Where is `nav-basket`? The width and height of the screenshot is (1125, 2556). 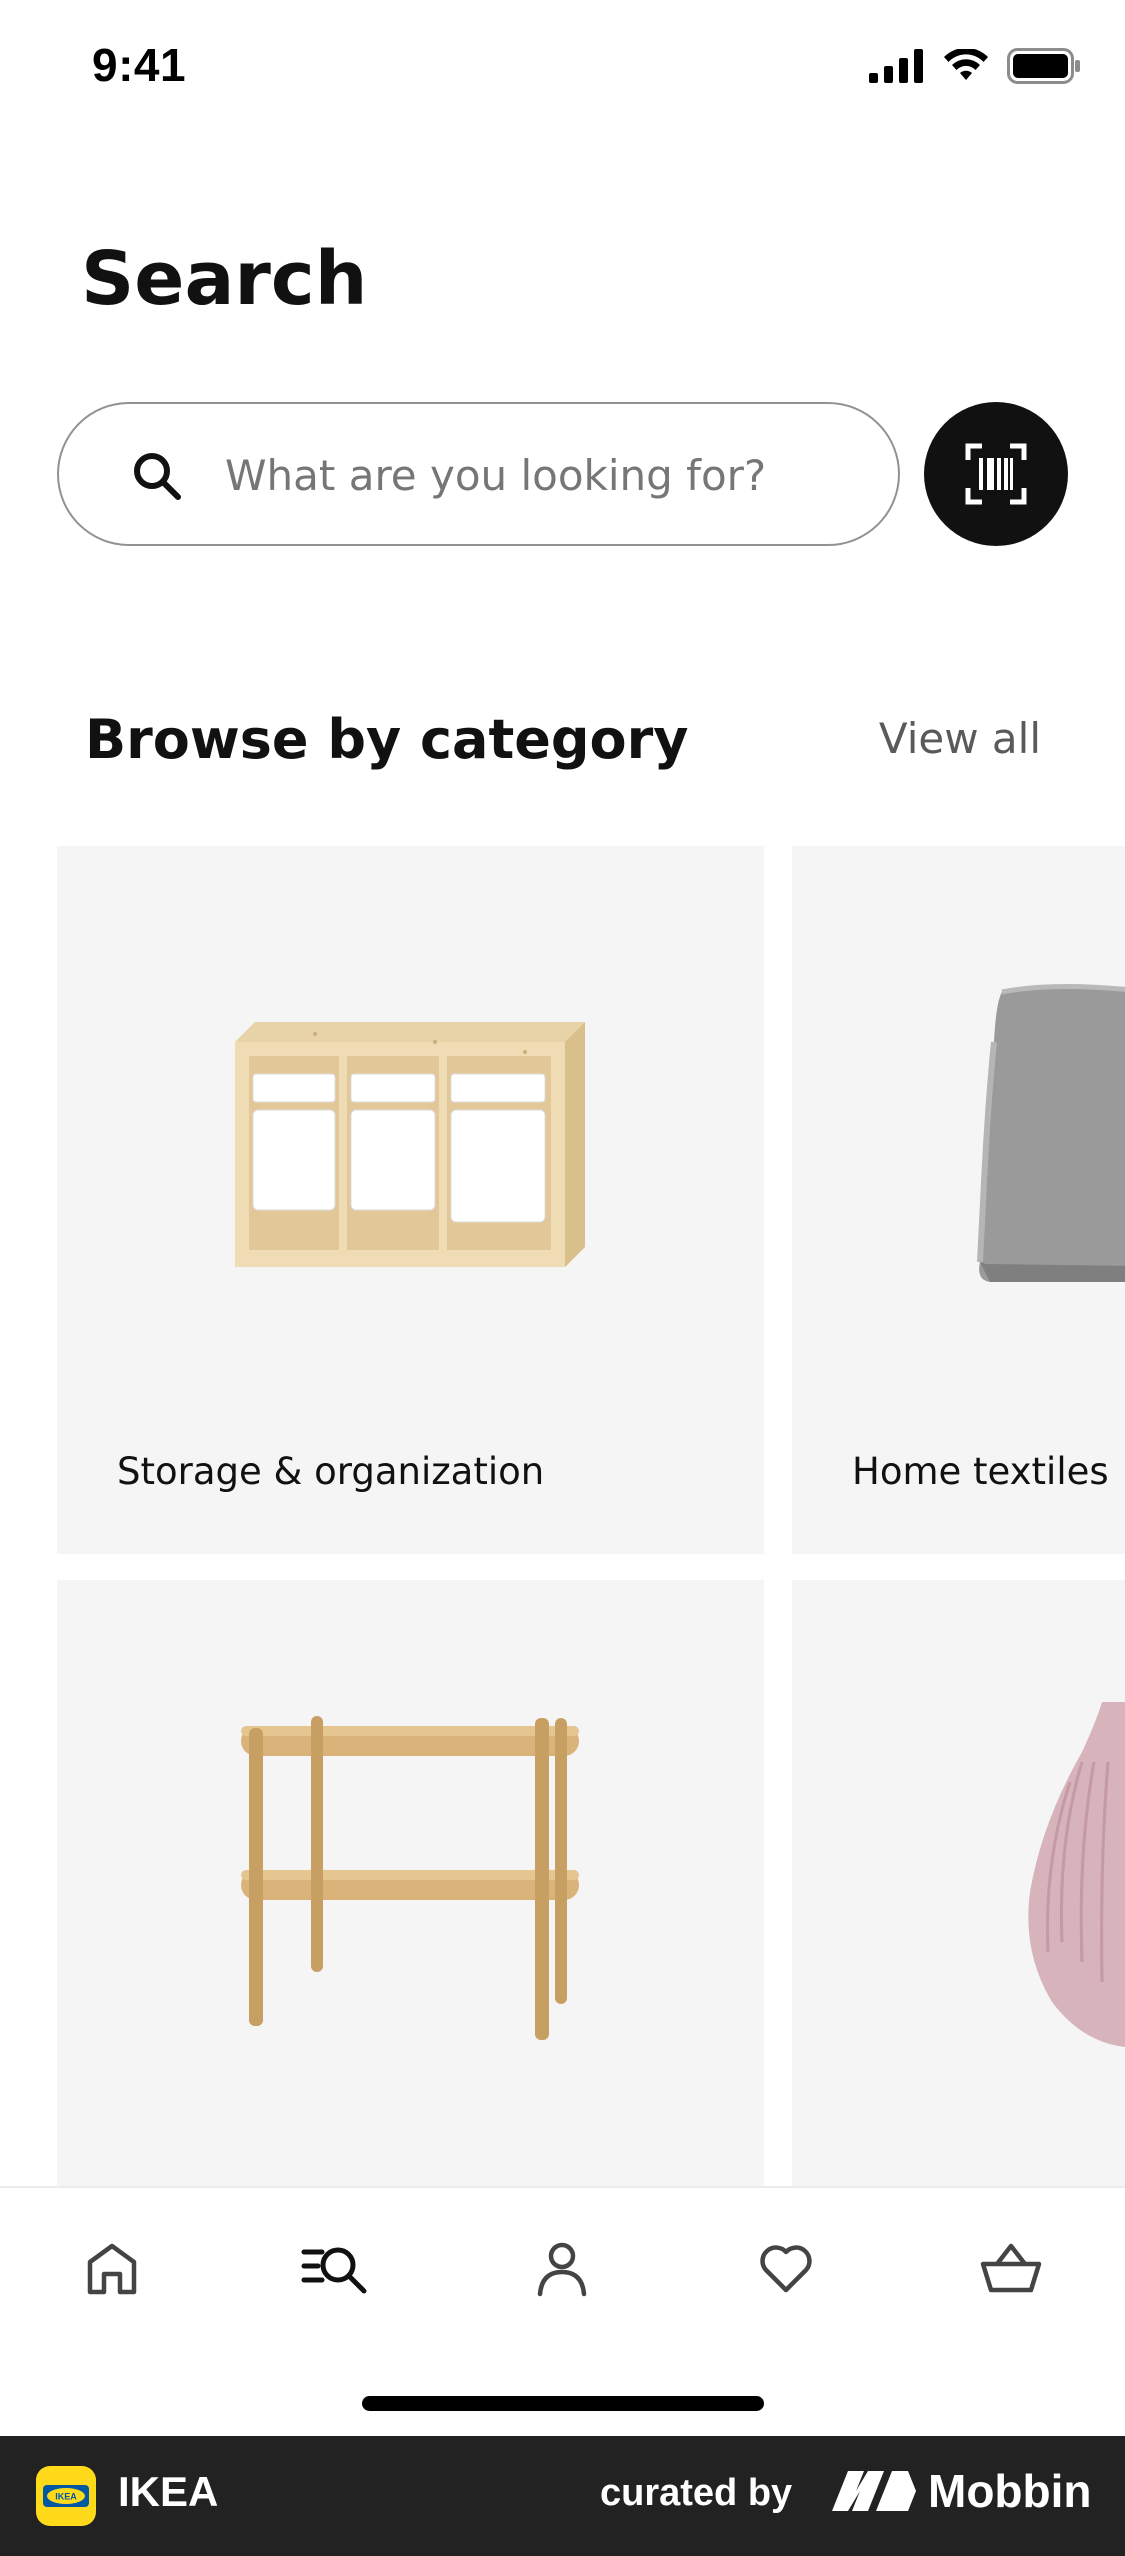
nav-basket is located at coordinates (1011, 2268).